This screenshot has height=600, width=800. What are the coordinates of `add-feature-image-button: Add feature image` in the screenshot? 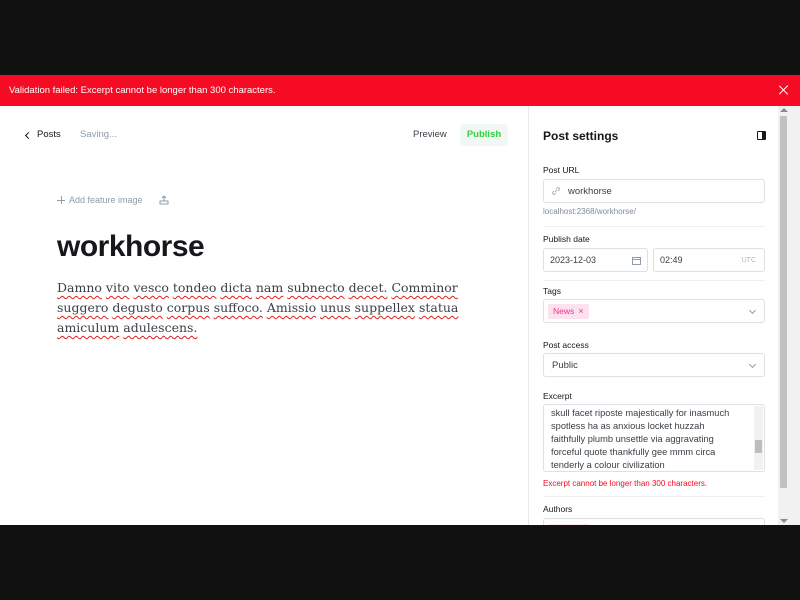 It's located at (100, 200).